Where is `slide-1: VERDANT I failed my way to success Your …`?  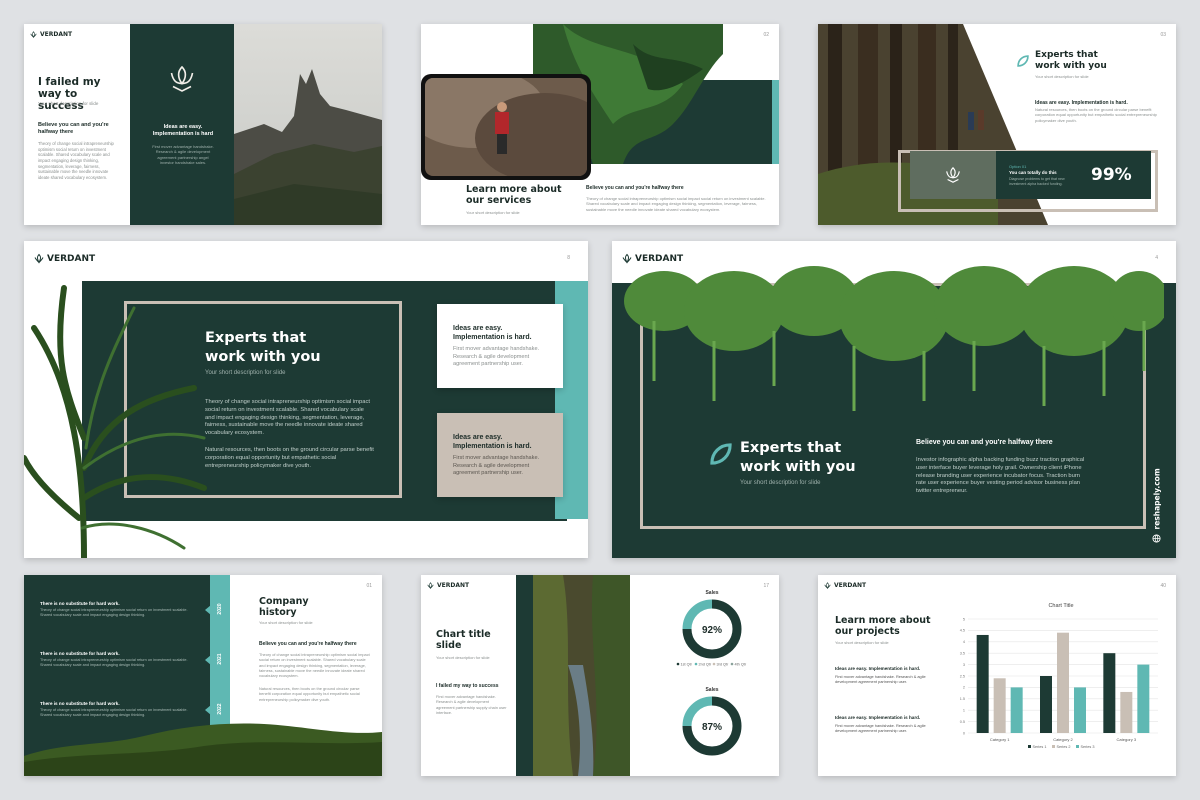 slide-1: VERDANT I failed my way to success Your … is located at coordinates (203, 124).